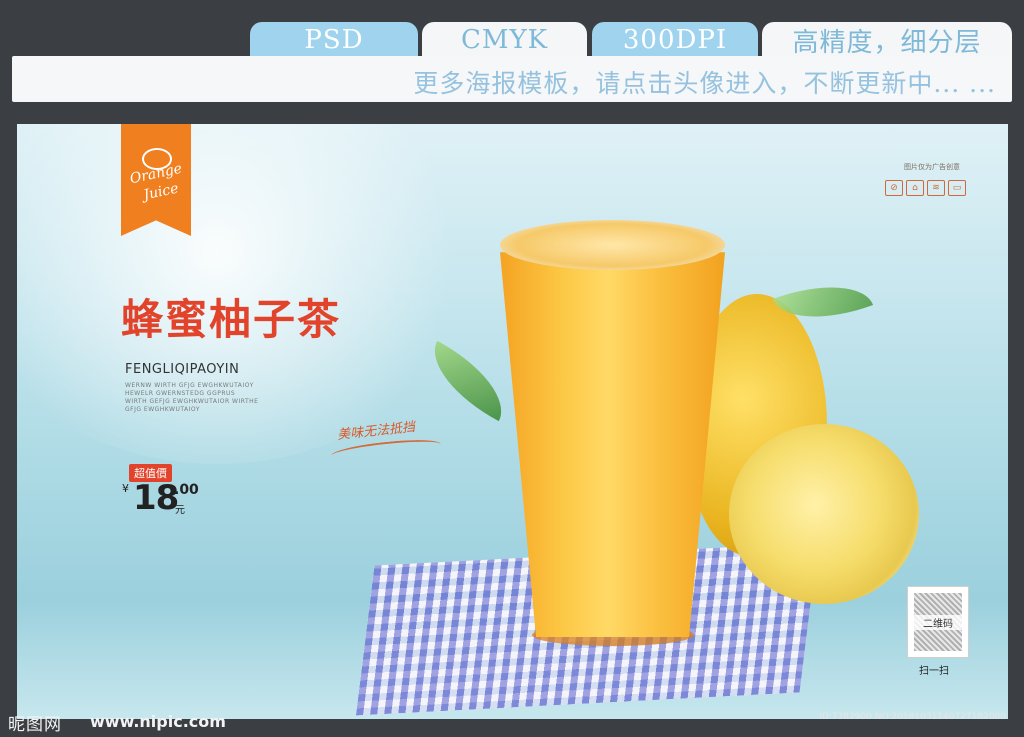 The image size is (1024, 737). What do you see at coordinates (162, 409) in the screenshot?
I see `small-text-4: GFJG EWGHKWUTAIOY` at bounding box center [162, 409].